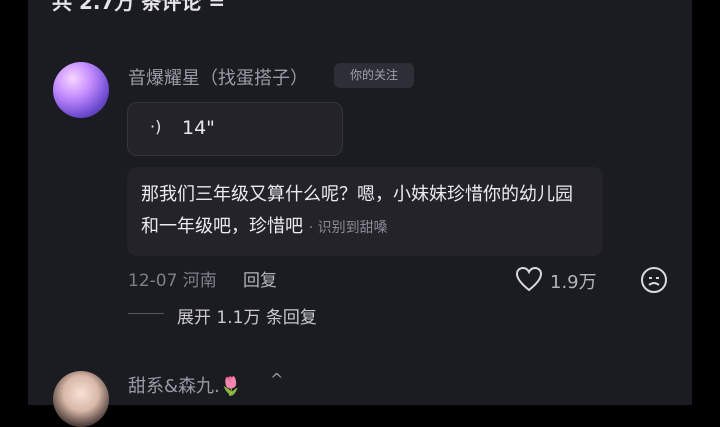  Describe the element at coordinates (172, 281) in the screenshot. I see `comment-date-location: 12-07 河南` at that location.